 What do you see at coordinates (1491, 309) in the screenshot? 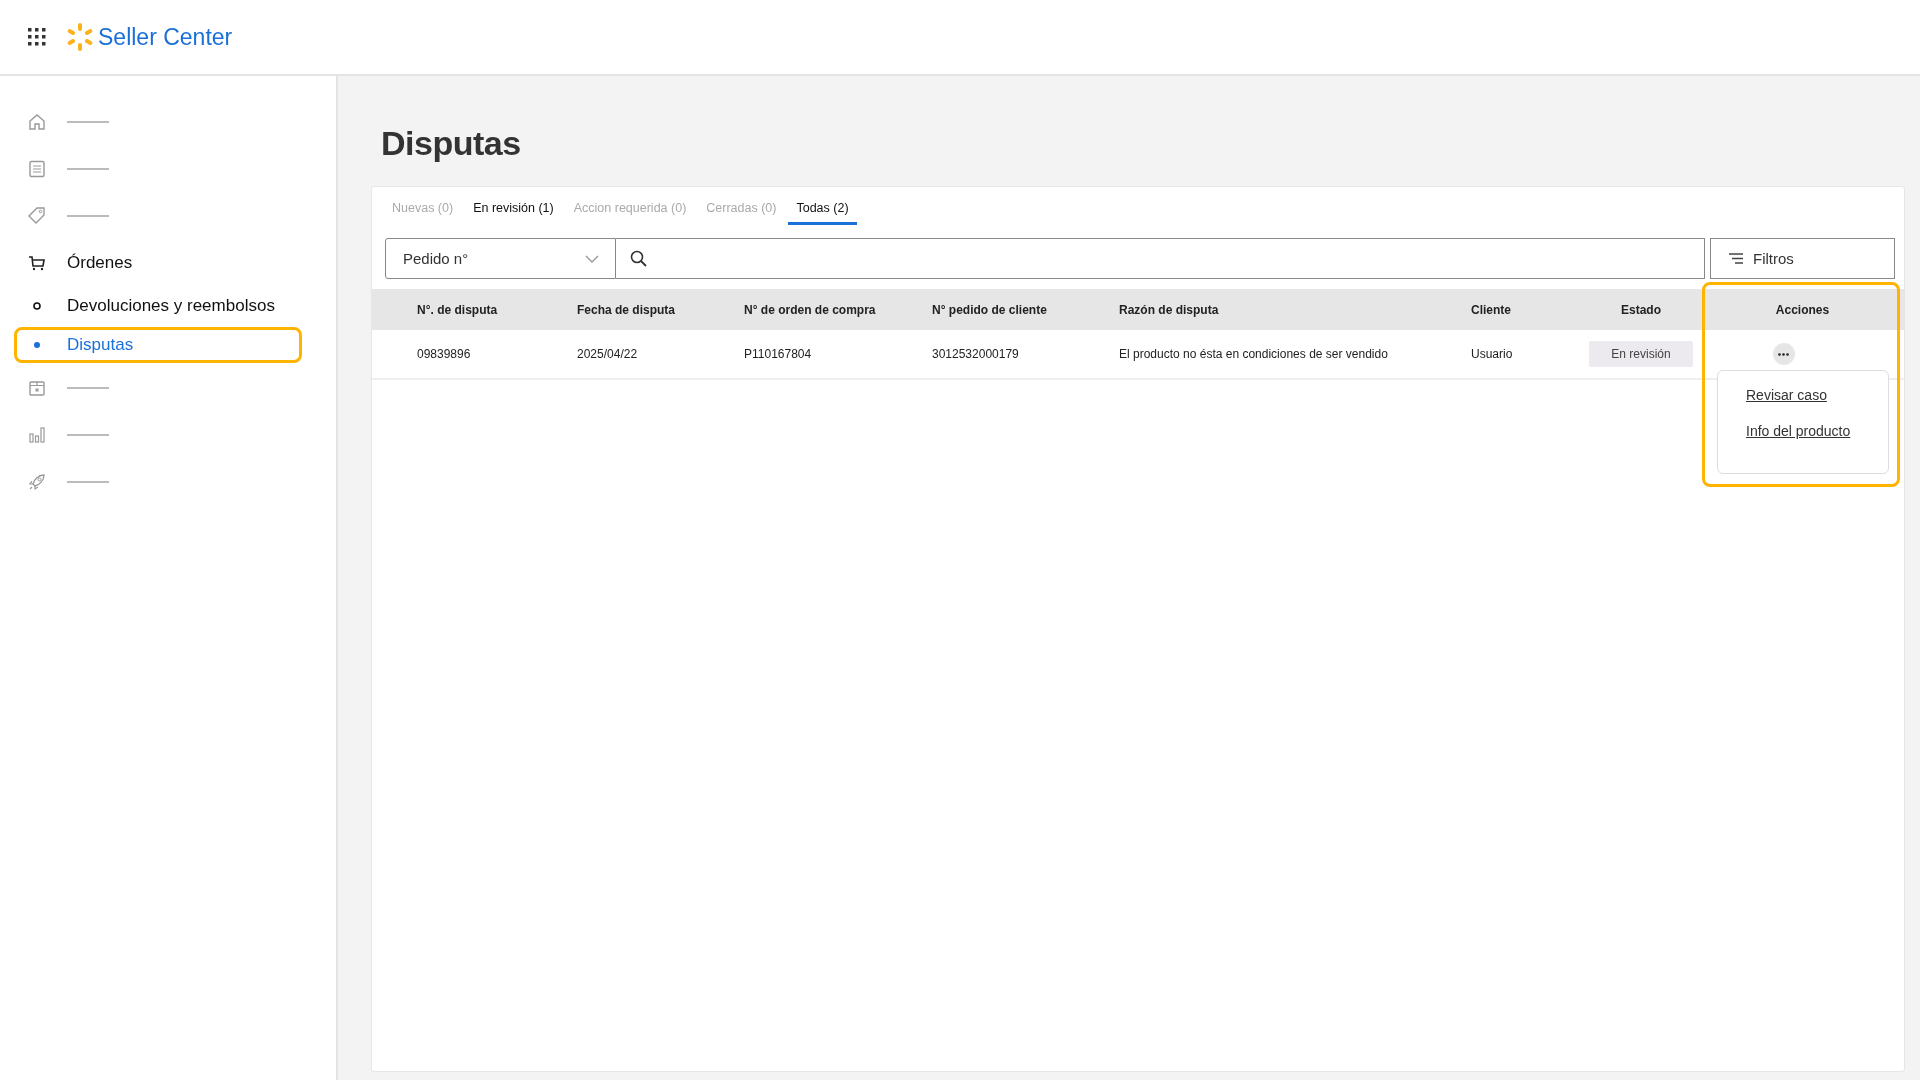
I see `column-header: Cliente` at bounding box center [1491, 309].